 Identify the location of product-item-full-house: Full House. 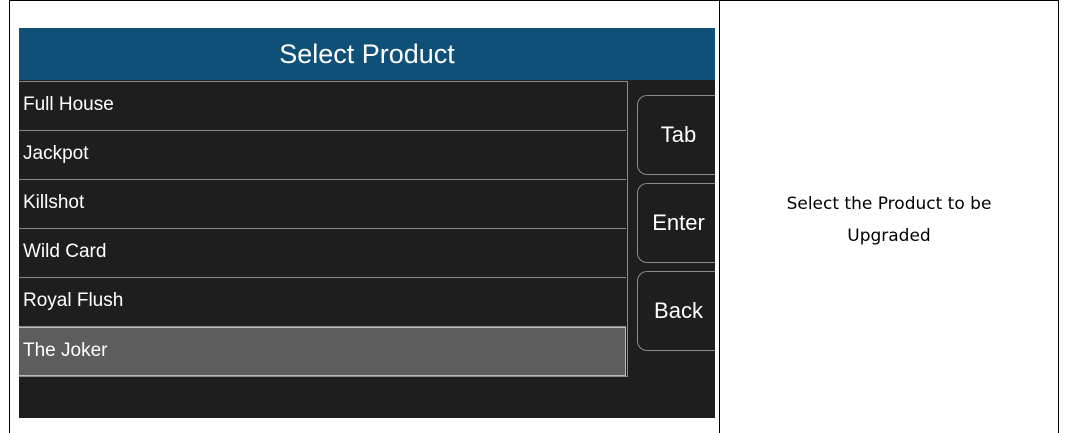
(322, 106).